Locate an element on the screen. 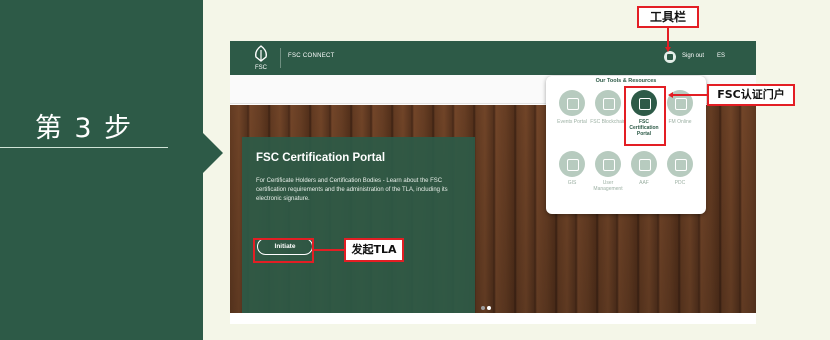 The image size is (830, 340). initiate-pointer-line is located at coordinates (329, 250).